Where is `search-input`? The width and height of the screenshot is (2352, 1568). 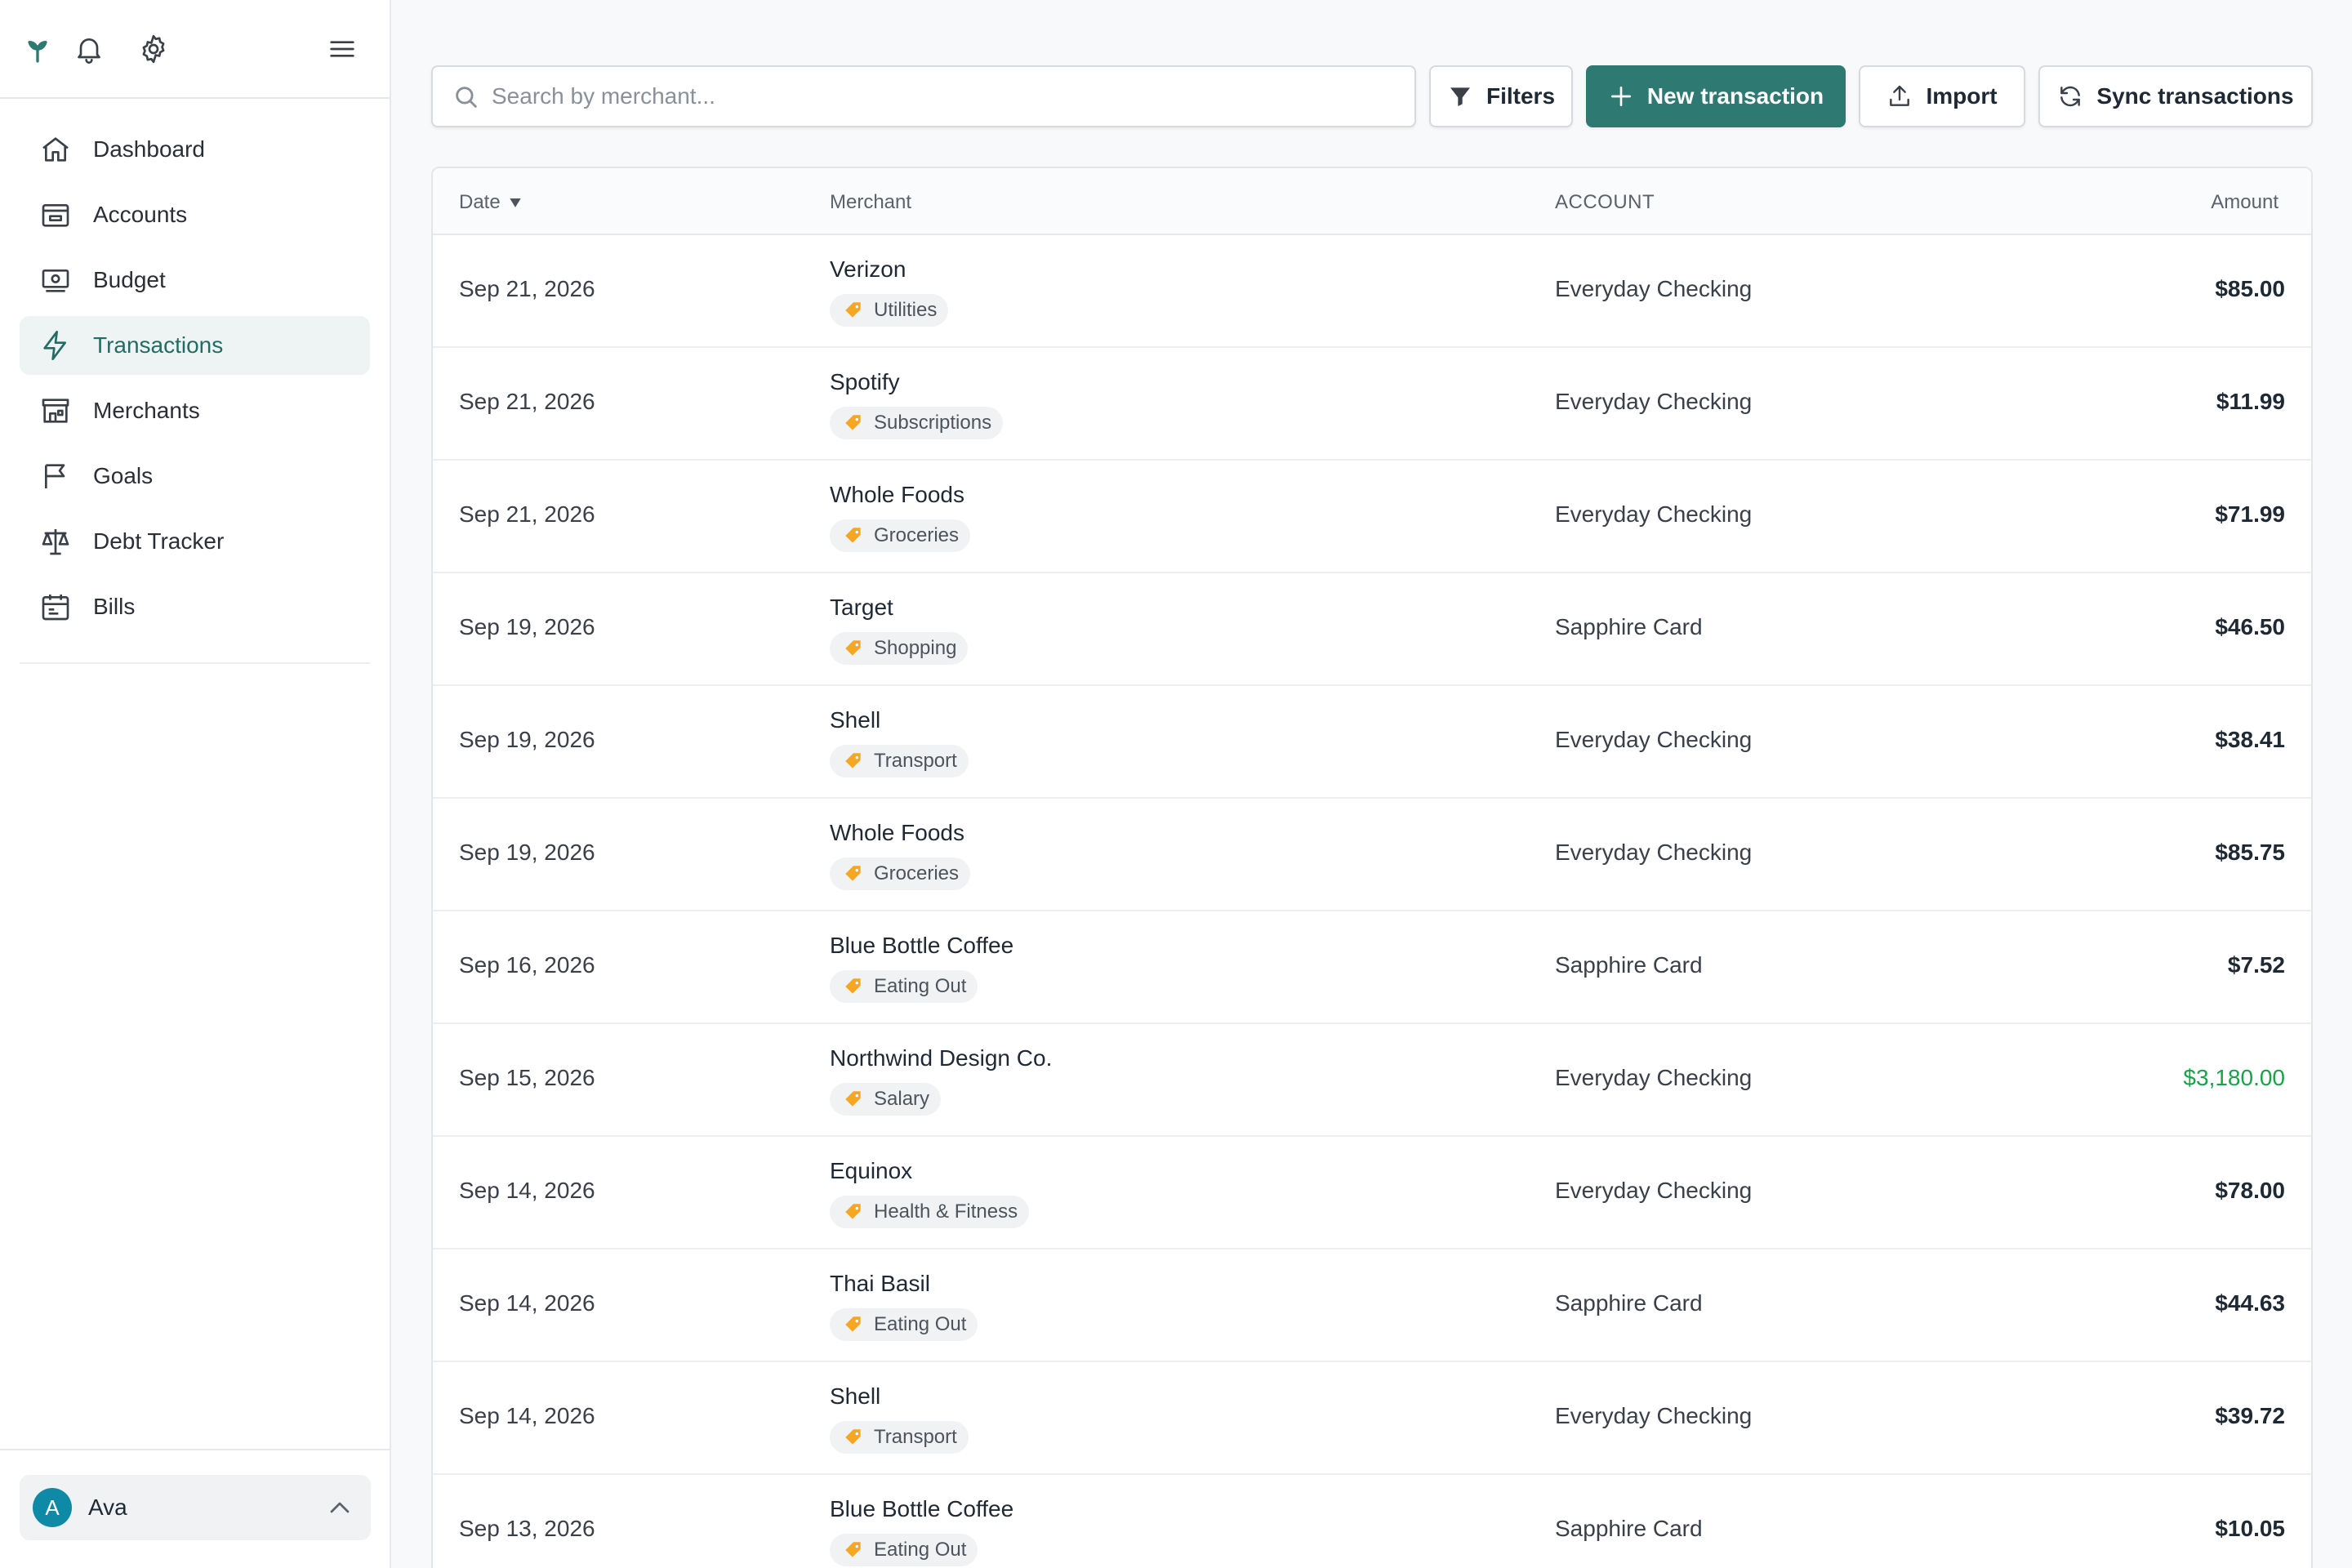
search-input is located at coordinates (941, 96).